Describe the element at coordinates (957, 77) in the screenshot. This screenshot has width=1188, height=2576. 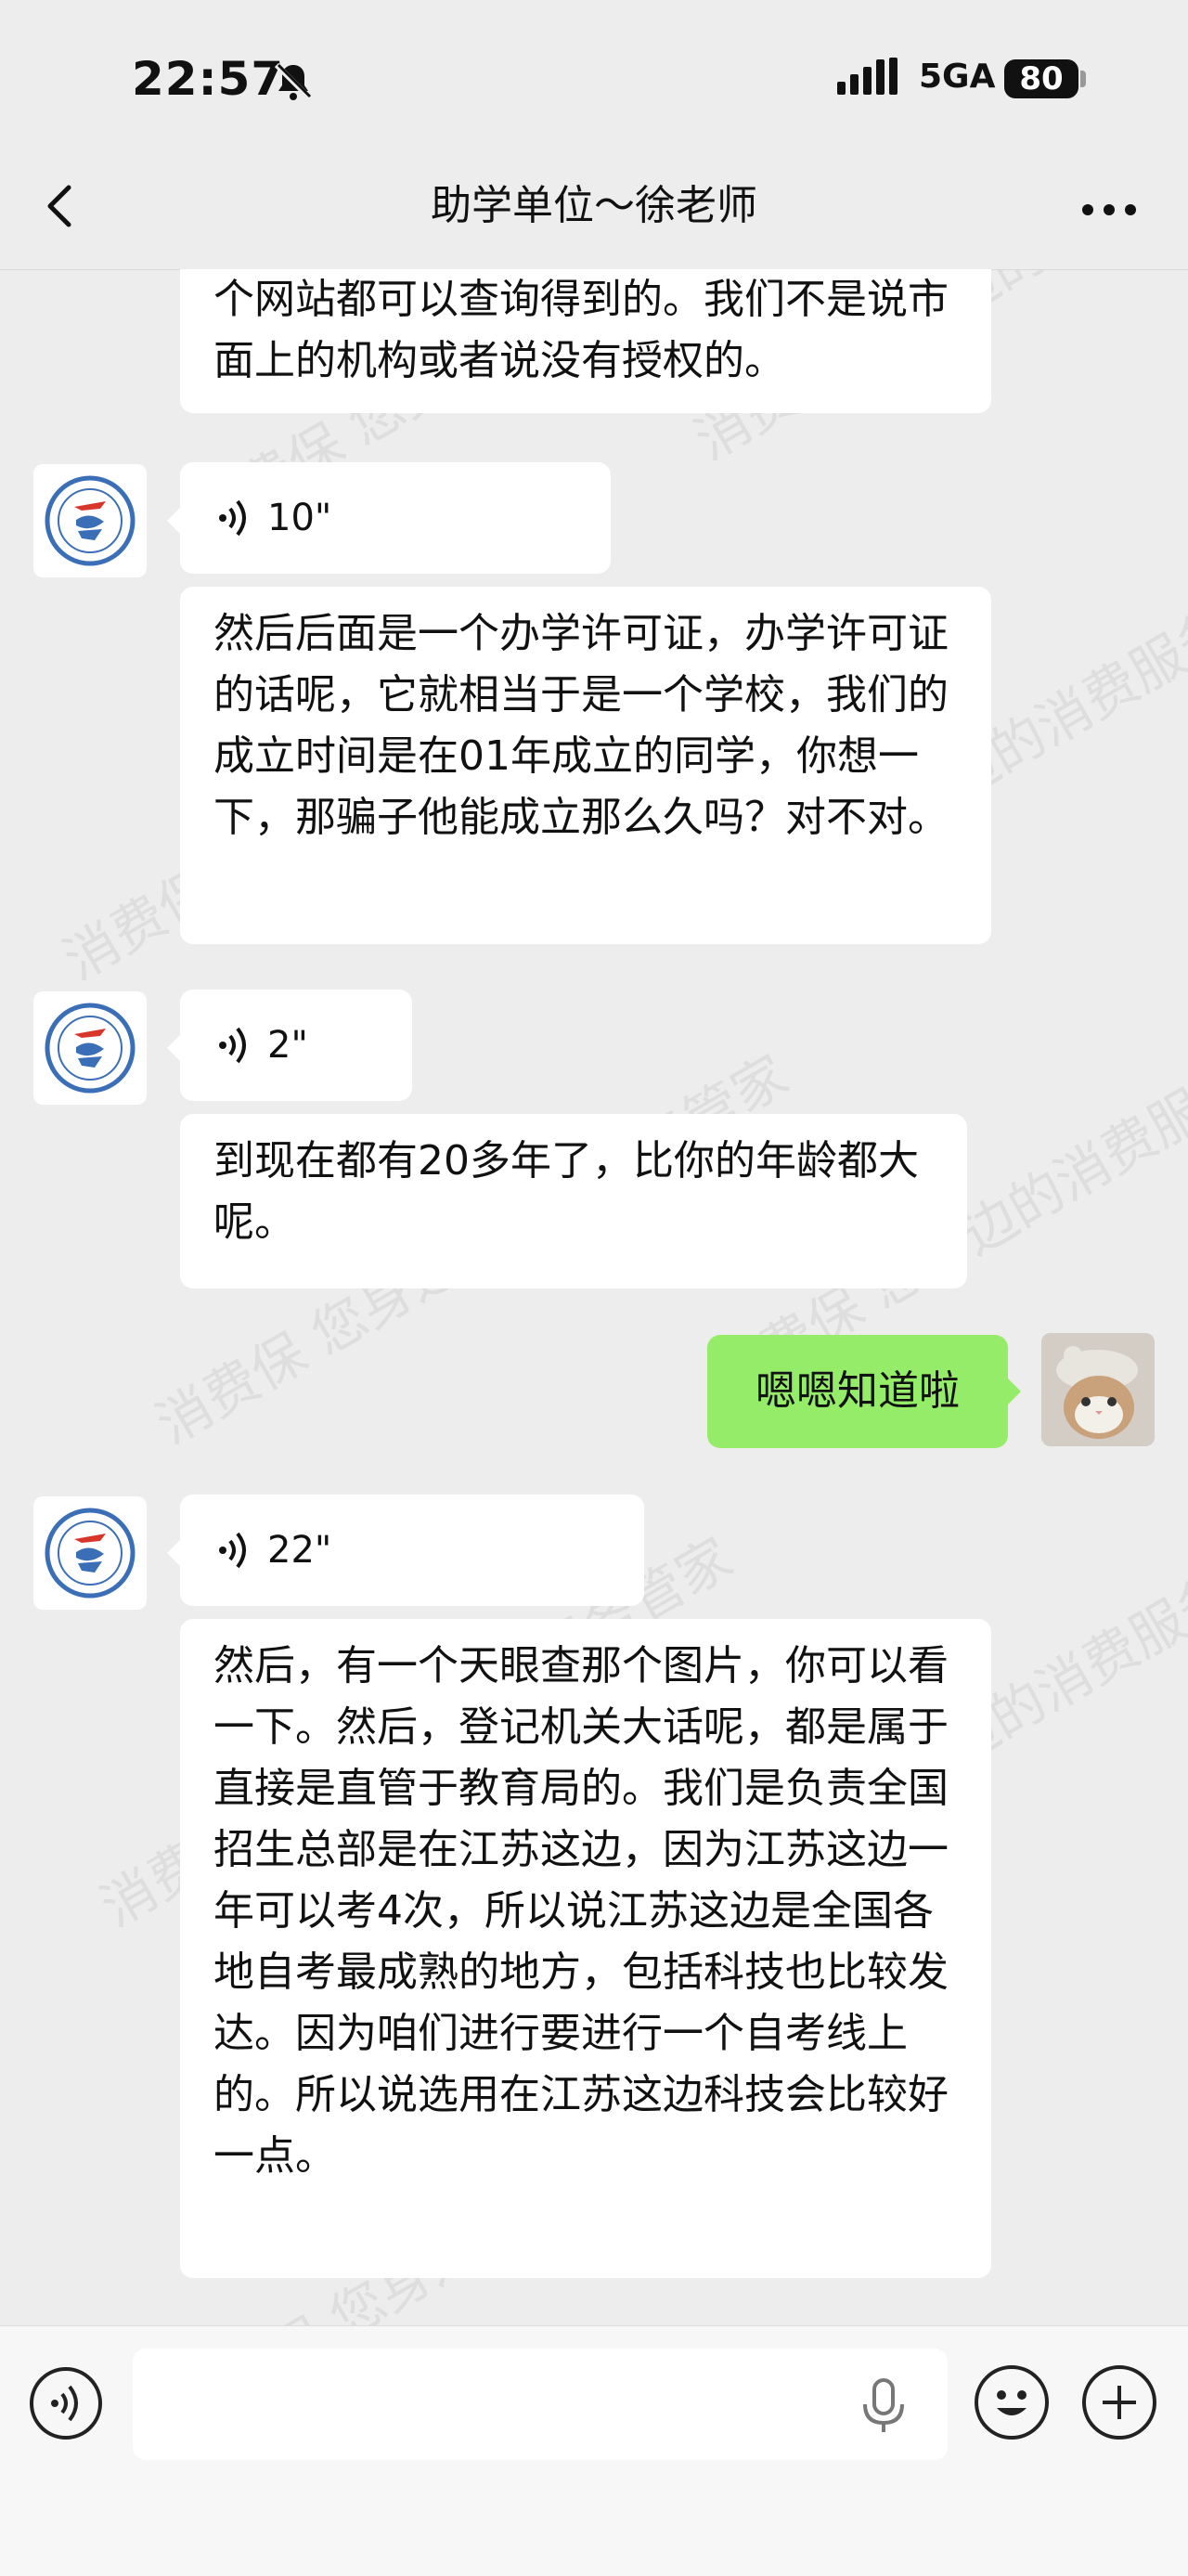
I see `network-type: 5GA` at that location.